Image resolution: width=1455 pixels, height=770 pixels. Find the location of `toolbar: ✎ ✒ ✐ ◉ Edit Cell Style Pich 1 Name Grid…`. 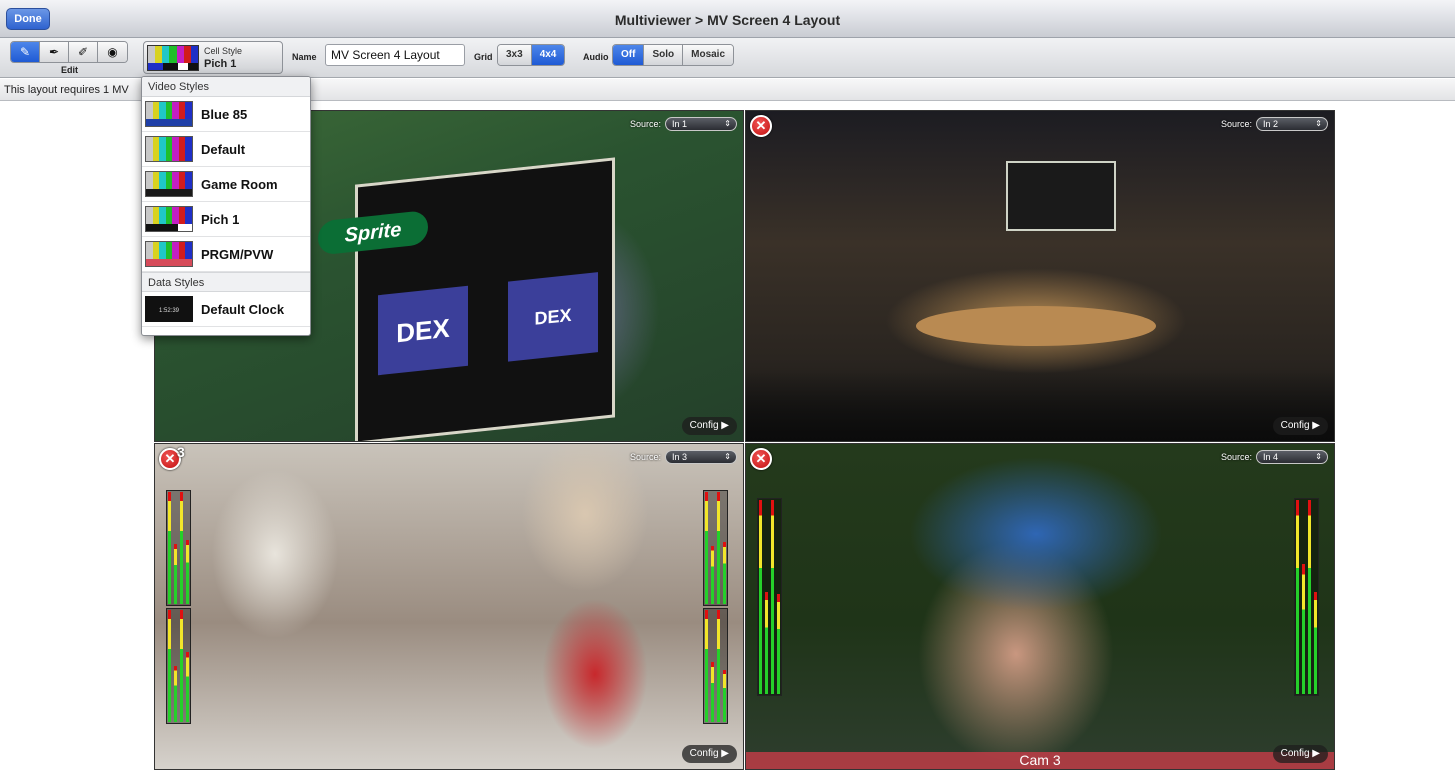

toolbar: ✎ ✒ ✐ ◉ Edit Cell Style Pich 1 Name Grid… is located at coordinates (727, 58).